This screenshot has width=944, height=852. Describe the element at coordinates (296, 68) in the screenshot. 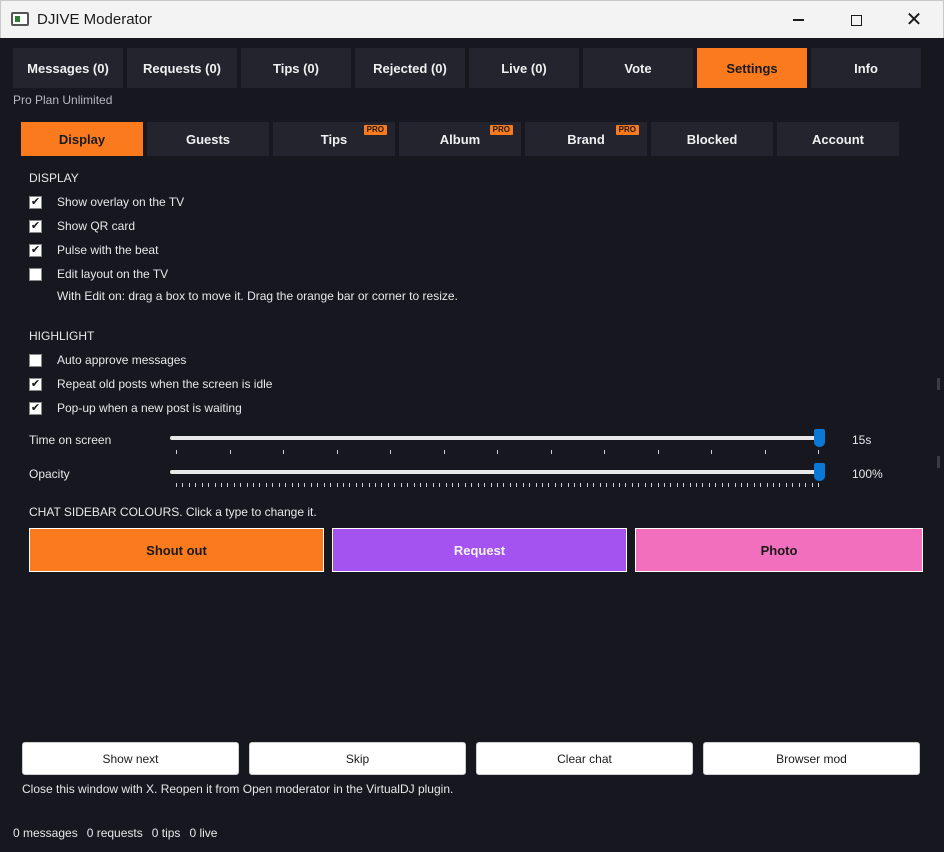

I see `tab-tips: Tips (0)` at that location.